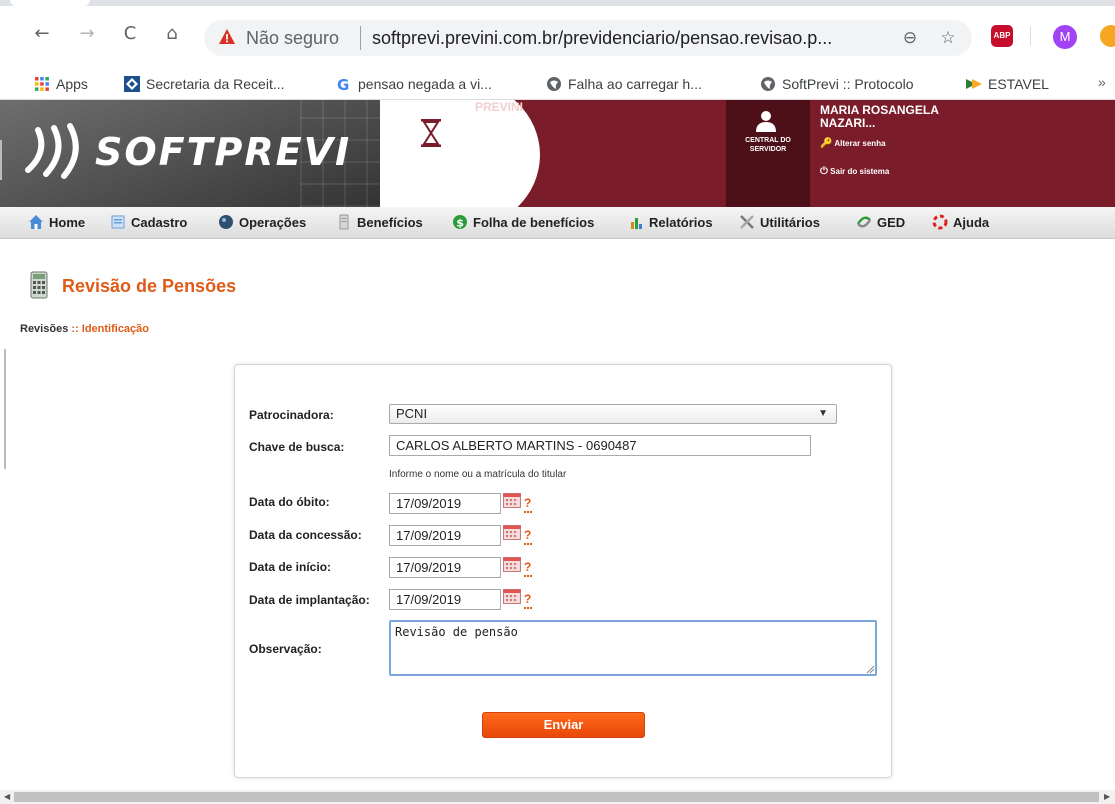 This screenshot has height=804, width=1115. I want to click on estavel-icon, so click(974, 84).